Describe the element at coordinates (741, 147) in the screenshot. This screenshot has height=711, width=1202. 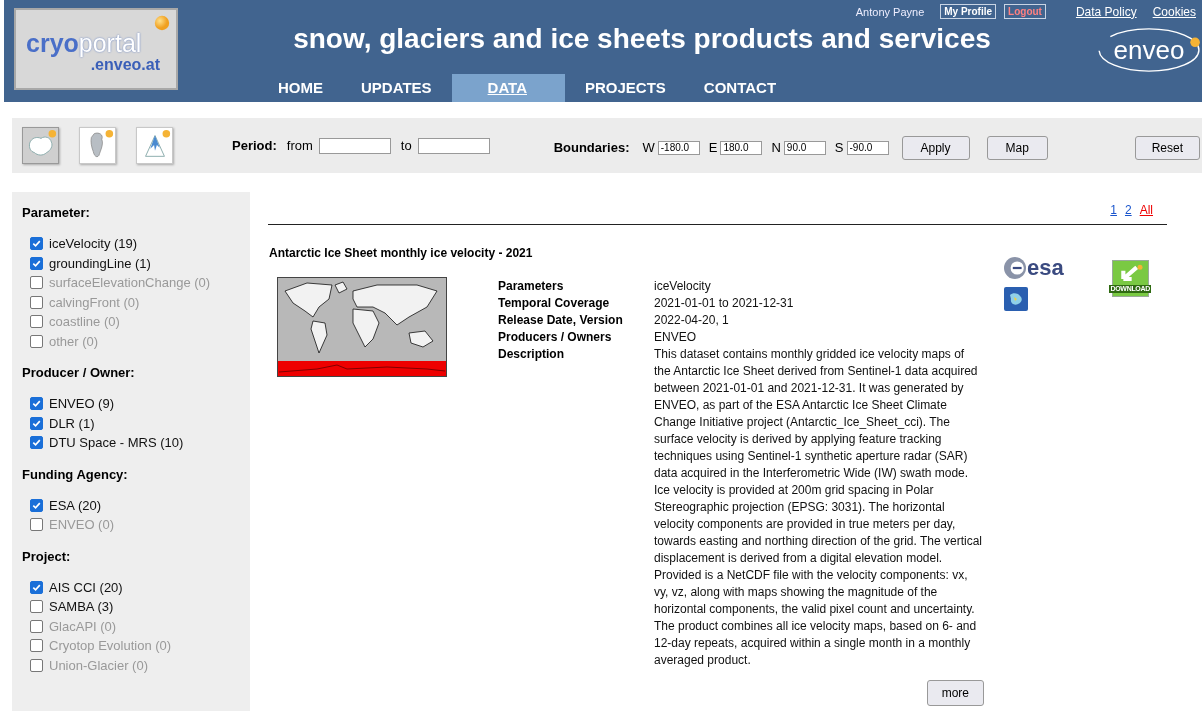
I see `coordinate-field: 180.0` at that location.